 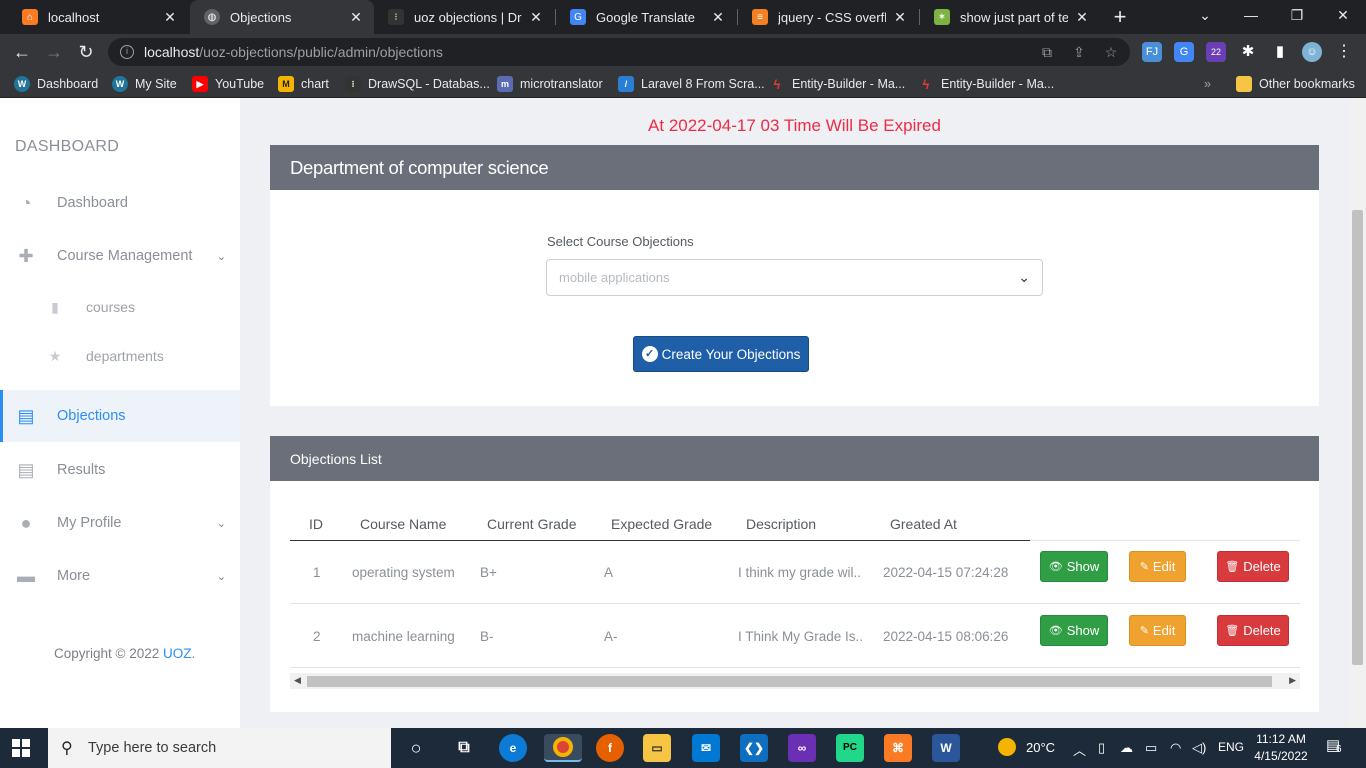 What do you see at coordinates (120, 307) in the screenshot?
I see `sidebar-subitem-courses: ▮ courses` at bounding box center [120, 307].